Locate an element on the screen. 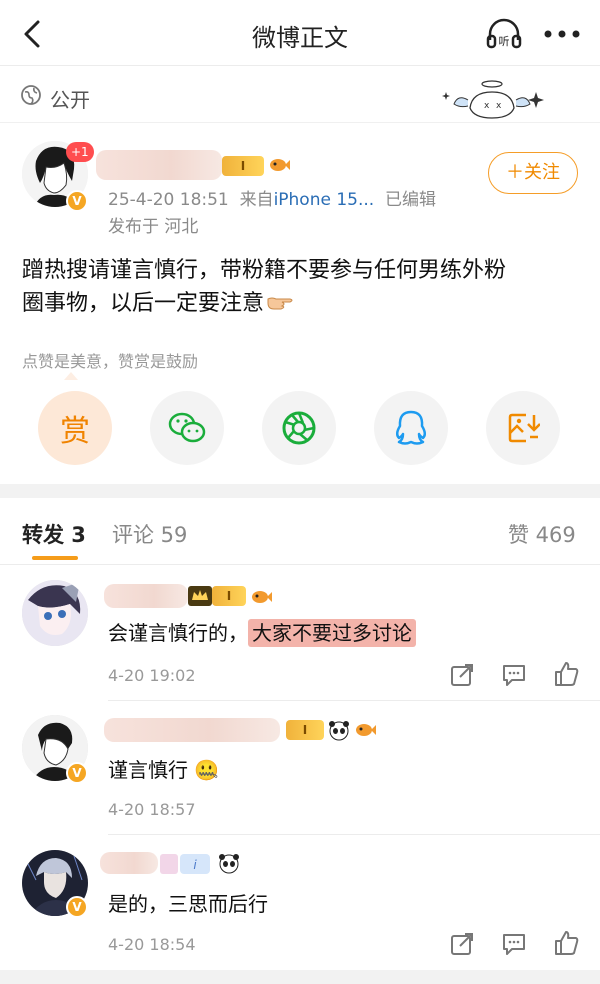 The width and height of the screenshot is (600, 984). section-divider is located at coordinates (300, 491).